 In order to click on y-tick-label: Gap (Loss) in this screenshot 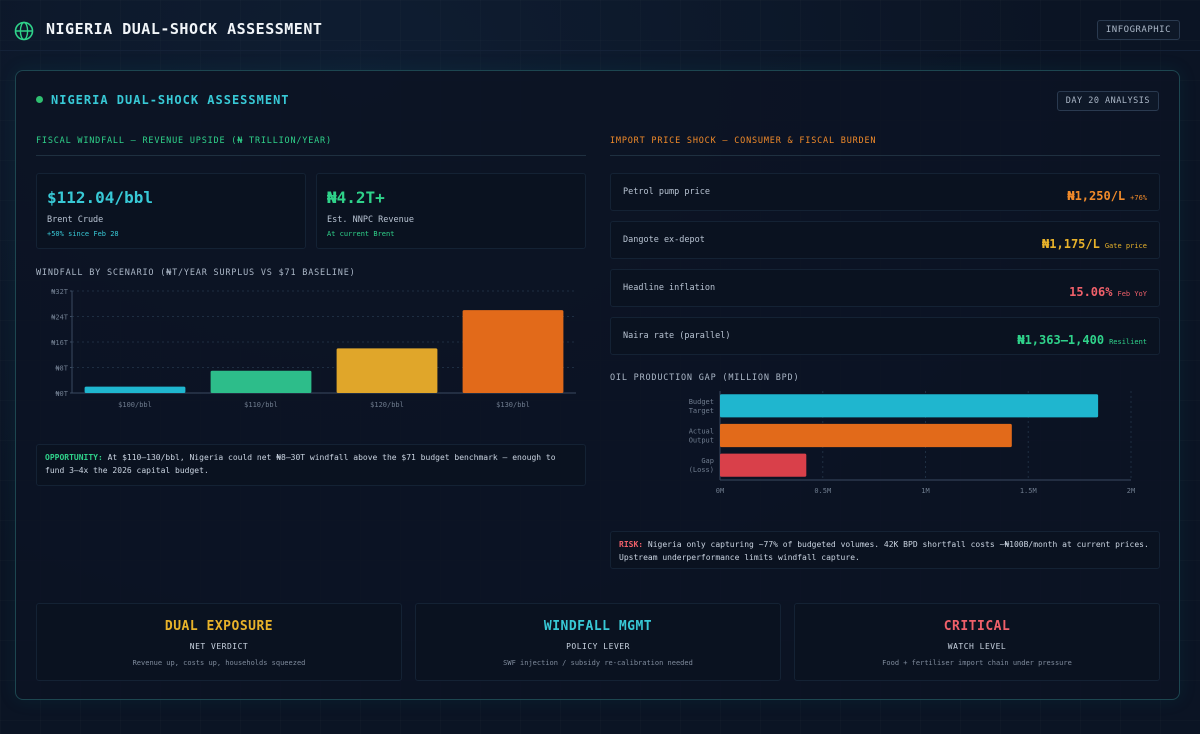, I will do `click(701, 465)`.